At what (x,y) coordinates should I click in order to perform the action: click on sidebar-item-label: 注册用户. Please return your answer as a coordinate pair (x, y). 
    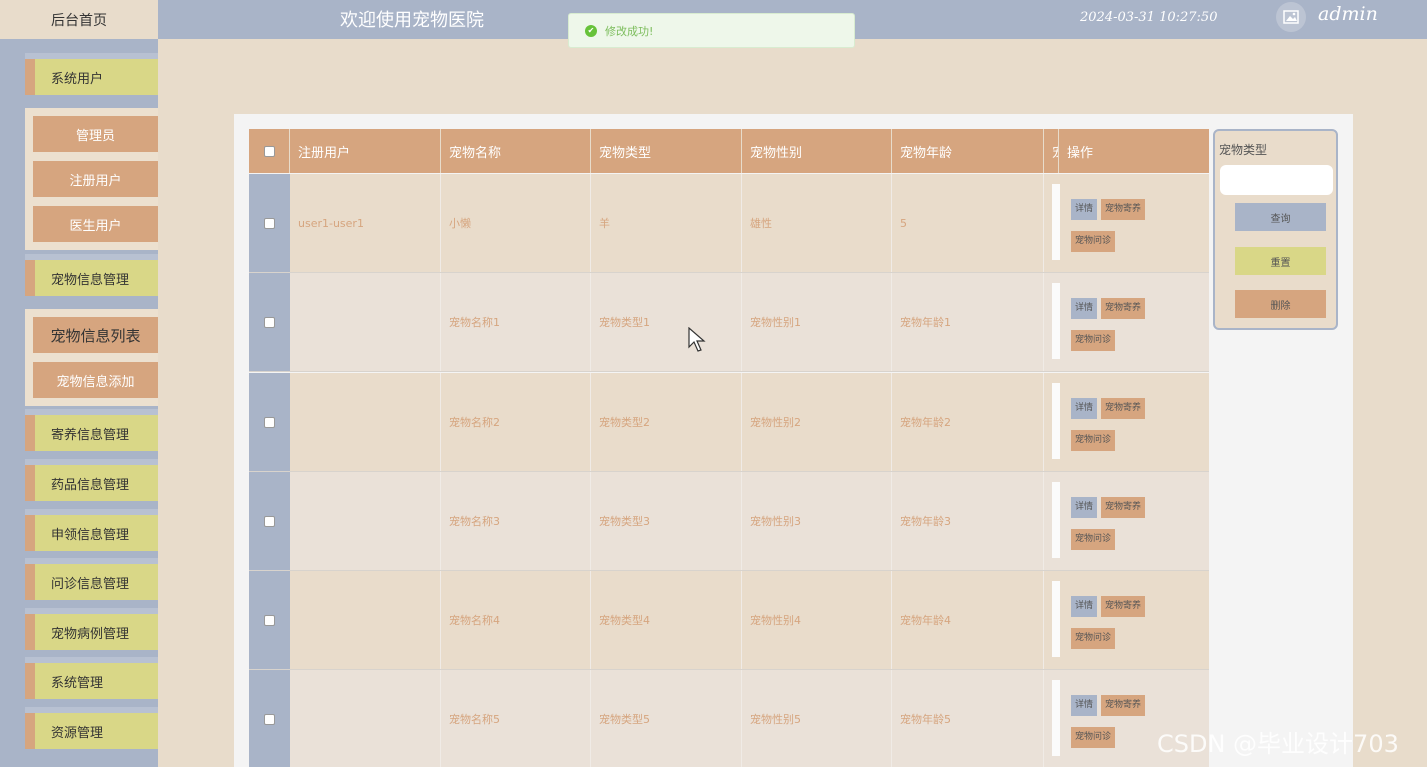
    Looking at the image, I should click on (95, 181).